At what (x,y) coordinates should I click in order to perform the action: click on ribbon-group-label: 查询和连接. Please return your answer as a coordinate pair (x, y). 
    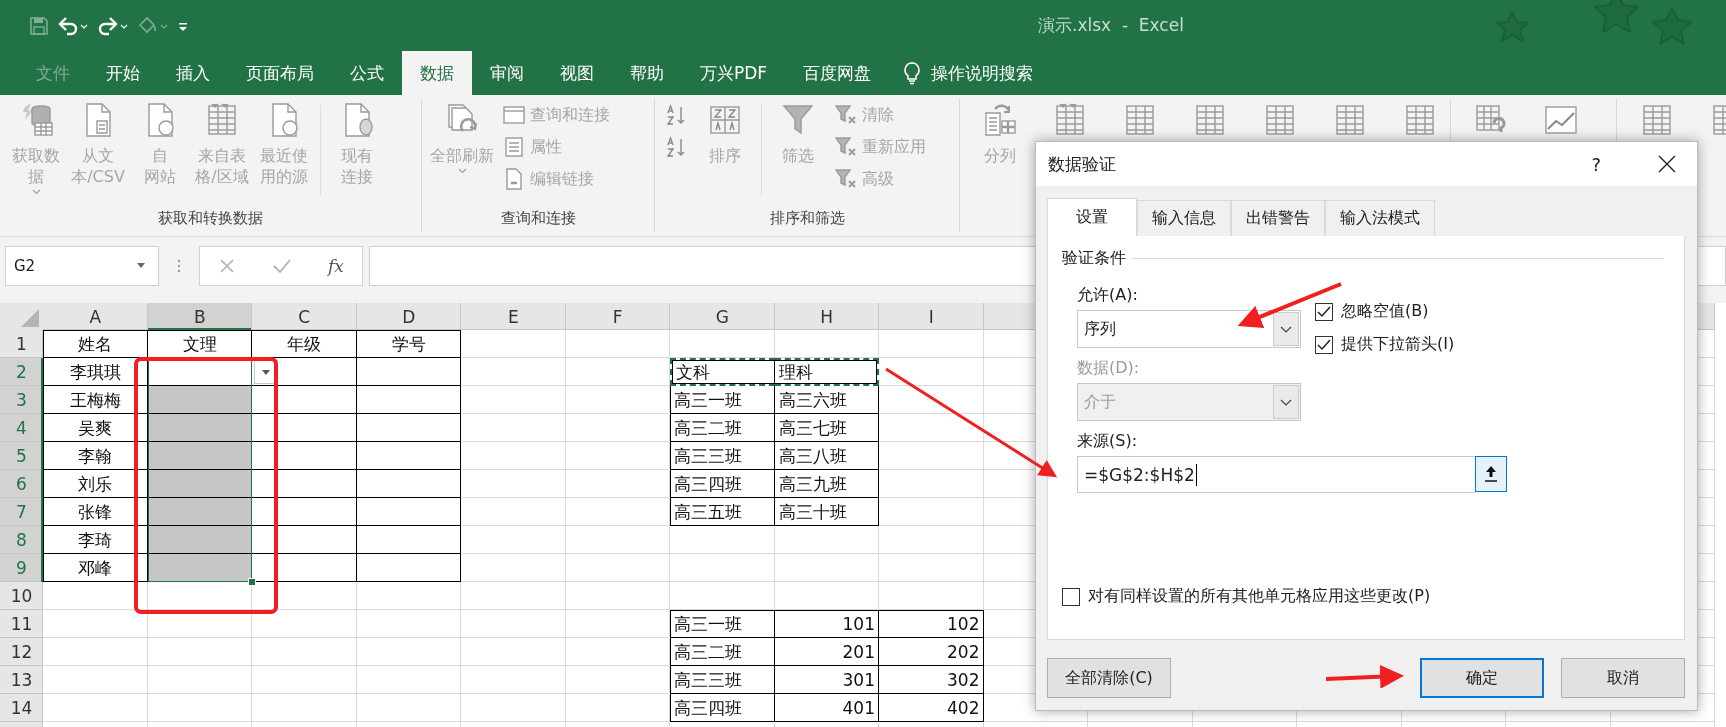
    Looking at the image, I should click on (538, 219).